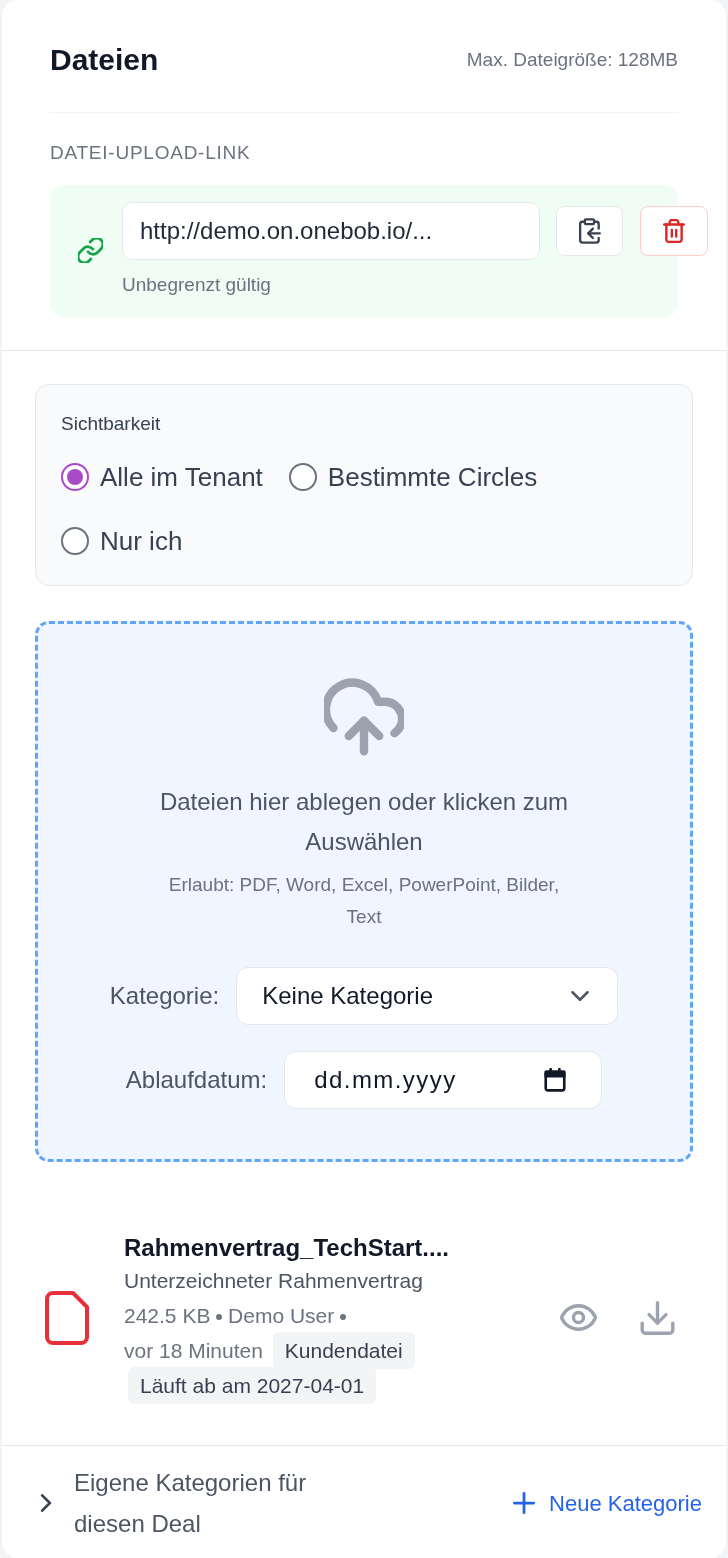 The image size is (728, 1558). I want to click on category-select: Keine Kategorie, so click(427, 996).